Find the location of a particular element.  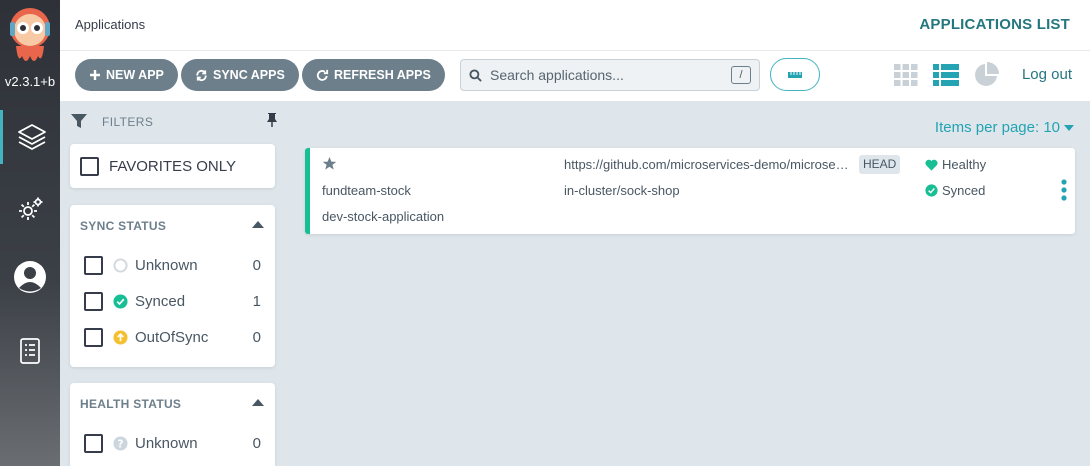

filter-row-synced: Synced 1 is located at coordinates (172, 301).